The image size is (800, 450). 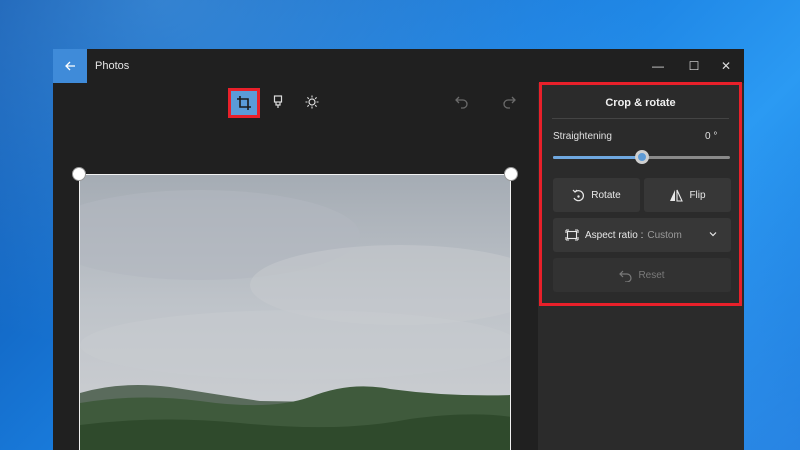 I want to click on markup-icon, so click(x=278, y=101).